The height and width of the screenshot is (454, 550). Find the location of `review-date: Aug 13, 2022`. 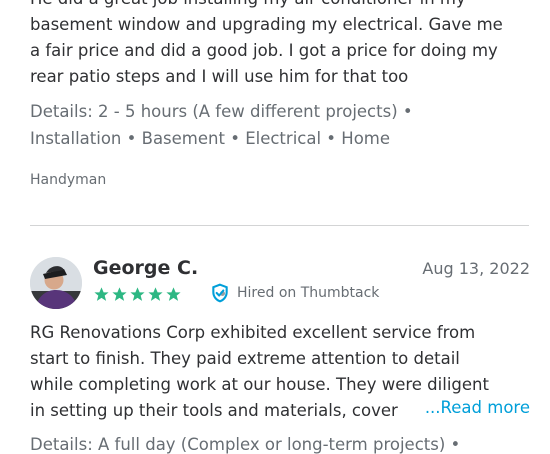

review-date: Aug 13, 2022 is located at coordinates (476, 268).